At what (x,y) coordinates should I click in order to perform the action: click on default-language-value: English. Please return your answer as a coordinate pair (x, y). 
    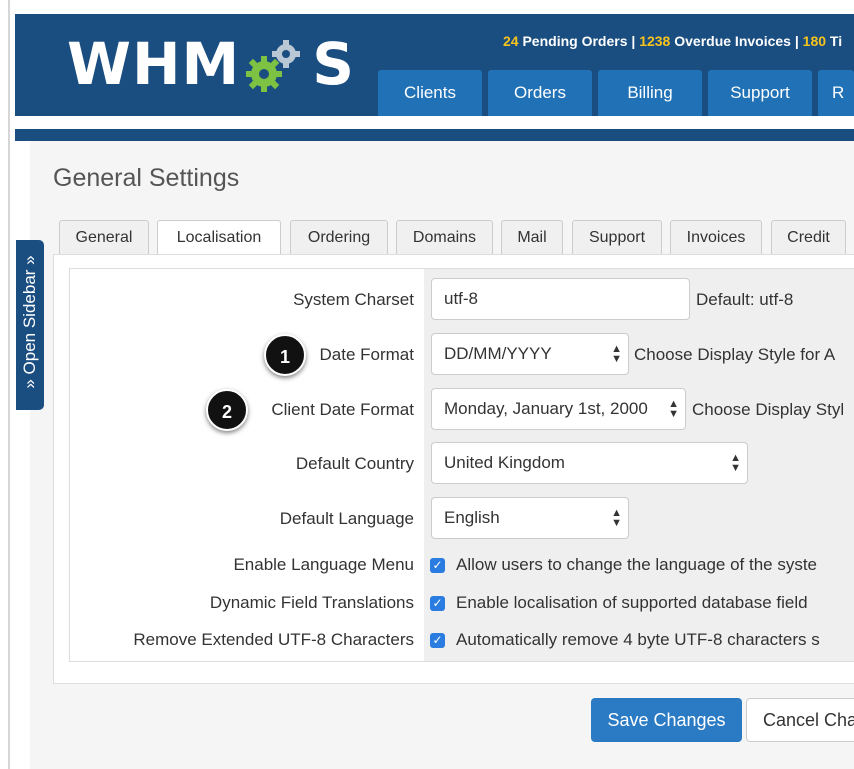
    Looking at the image, I should click on (472, 517).